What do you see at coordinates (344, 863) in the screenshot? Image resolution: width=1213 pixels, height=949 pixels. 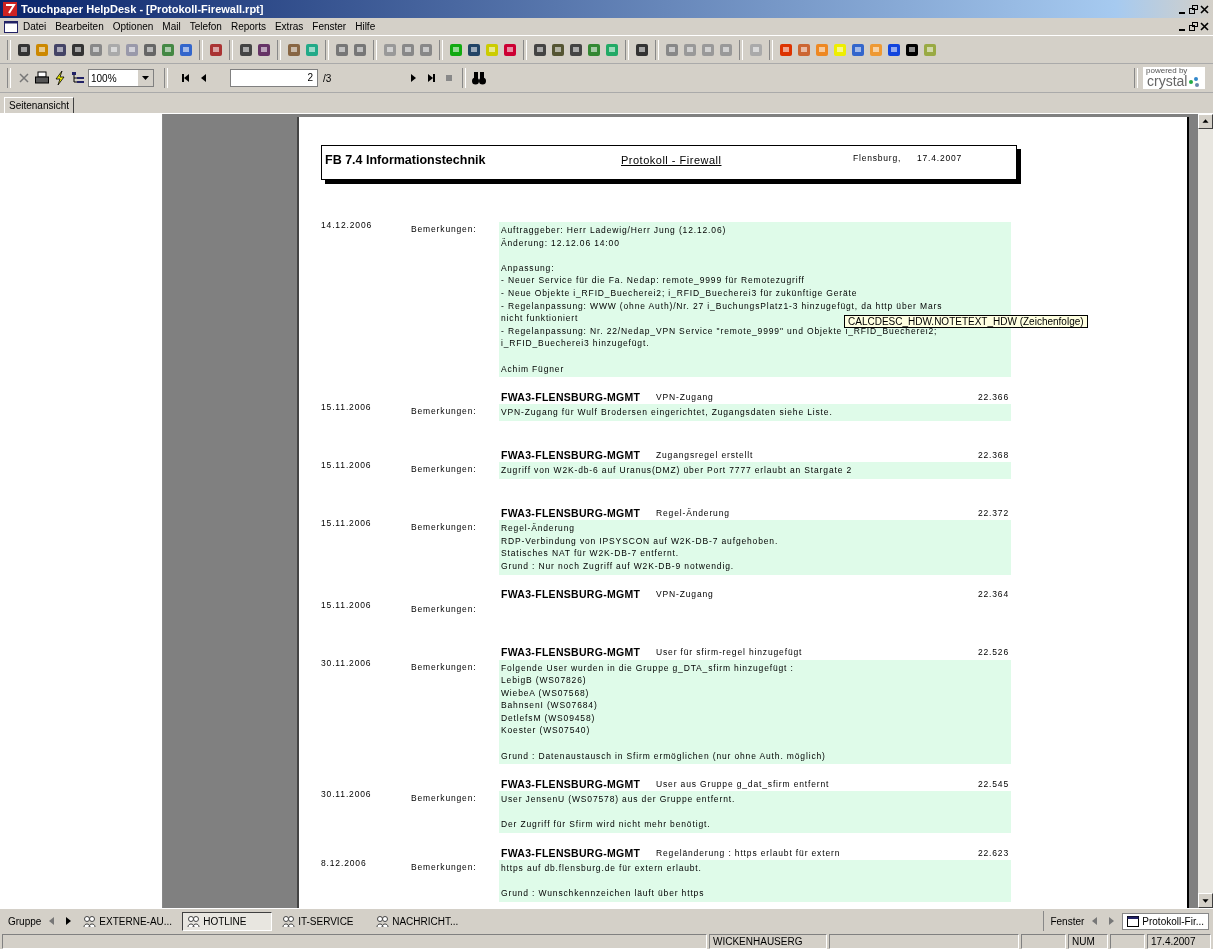 I see `entry-date: 8.12.2006` at bounding box center [344, 863].